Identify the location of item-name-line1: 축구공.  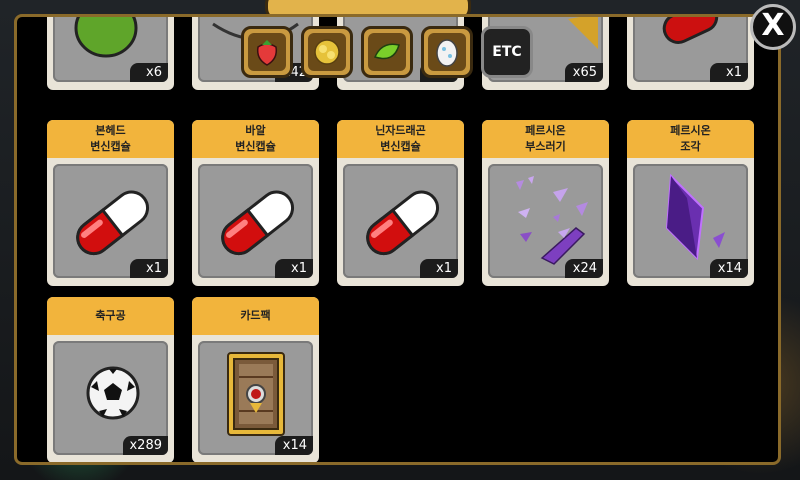
(110, 315).